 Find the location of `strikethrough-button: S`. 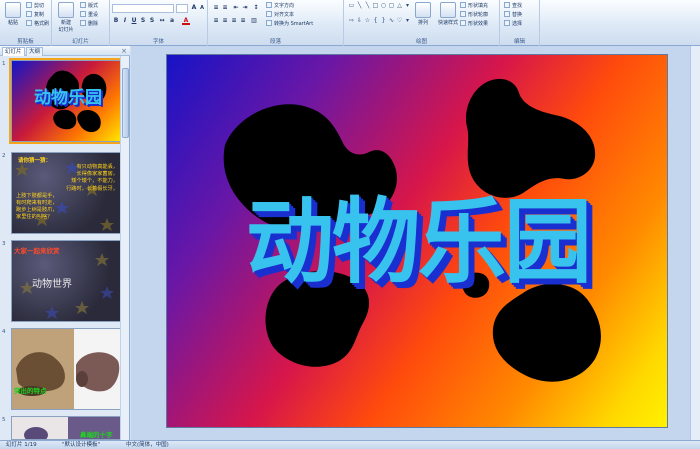

strikethrough-button: S is located at coordinates (143, 21).